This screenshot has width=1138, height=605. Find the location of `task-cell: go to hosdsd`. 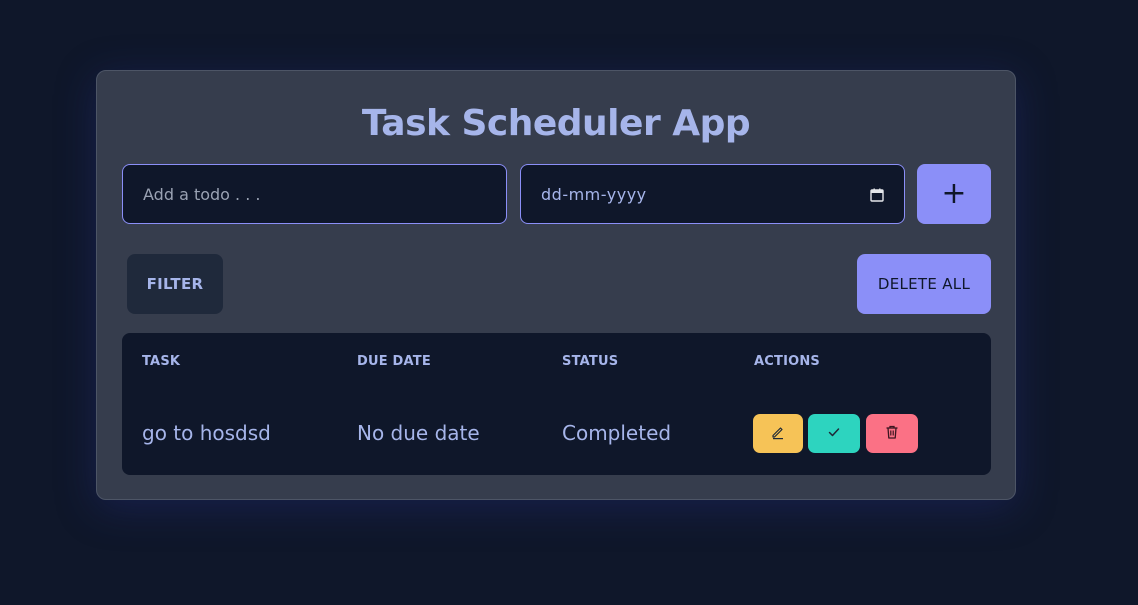

task-cell: go to hosdsd is located at coordinates (206, 433).